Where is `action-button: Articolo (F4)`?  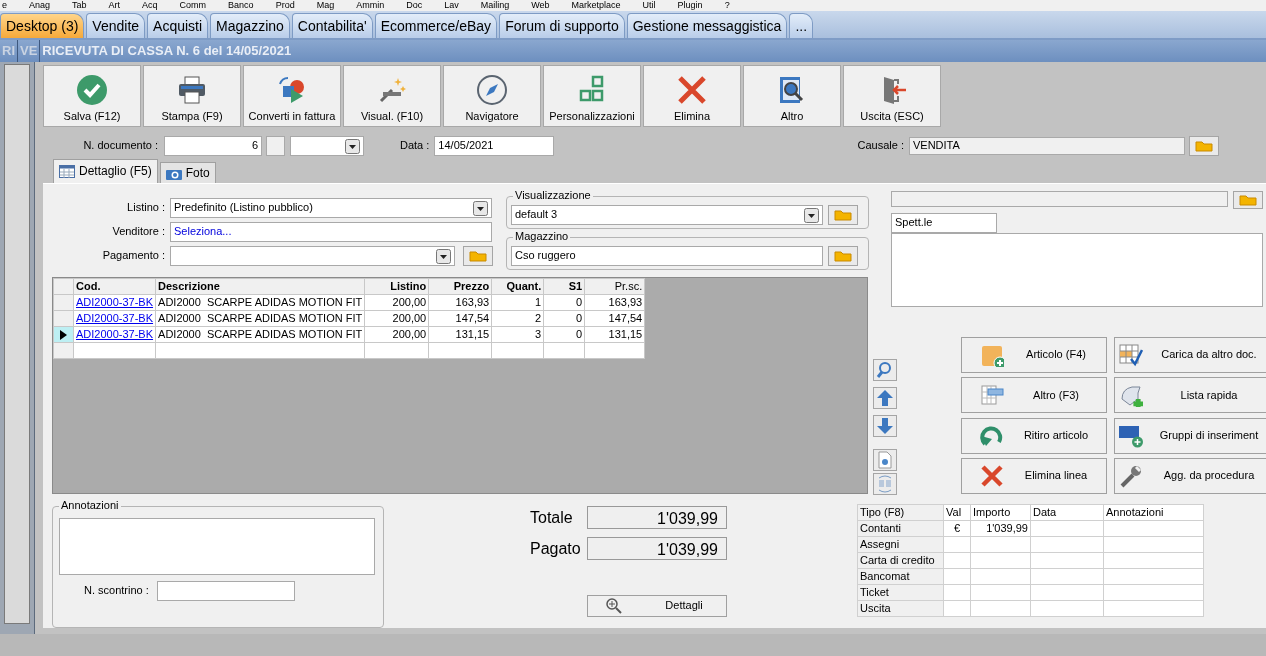
action-button: Articolo (F4) is located at coordinates (1034, 355).